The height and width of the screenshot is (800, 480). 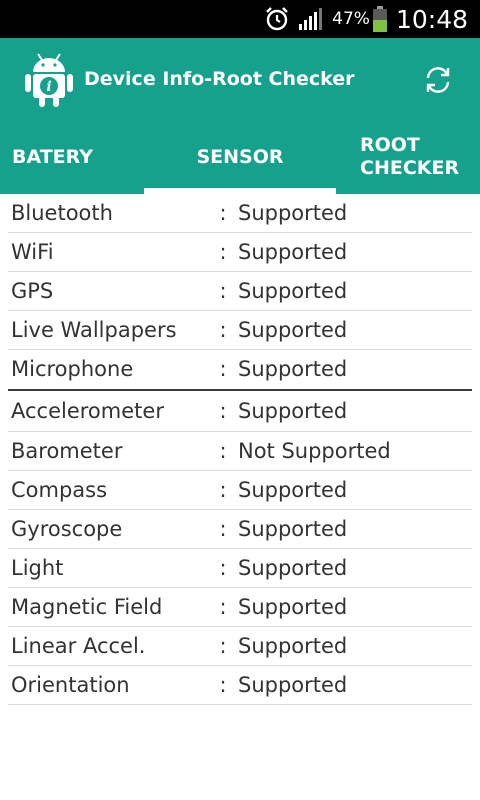 What do you see at coordinates (351, 19) in the screenshot?
I see `battery-percent: 47%` at bounding box center [351, 19].